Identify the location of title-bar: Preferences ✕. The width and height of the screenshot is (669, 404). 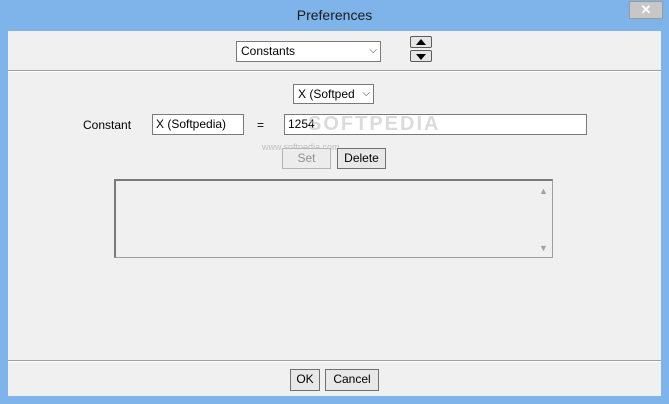
(334, 15).